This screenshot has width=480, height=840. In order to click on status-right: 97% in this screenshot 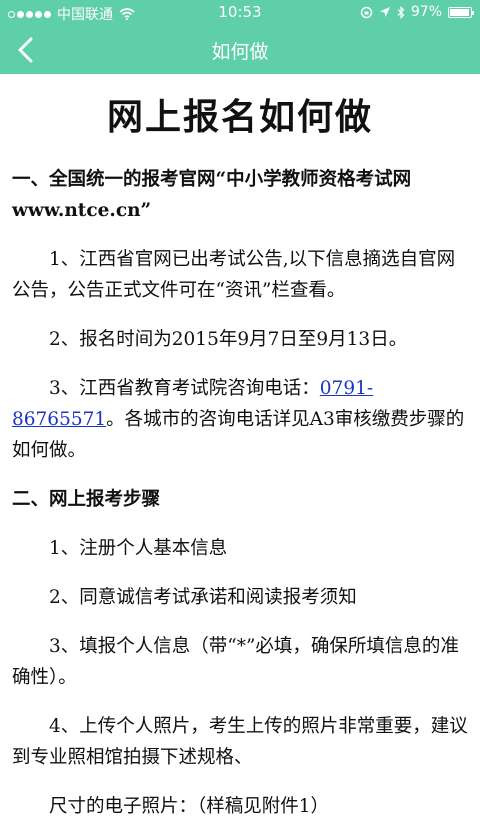, I will do `click(417, 12)`.